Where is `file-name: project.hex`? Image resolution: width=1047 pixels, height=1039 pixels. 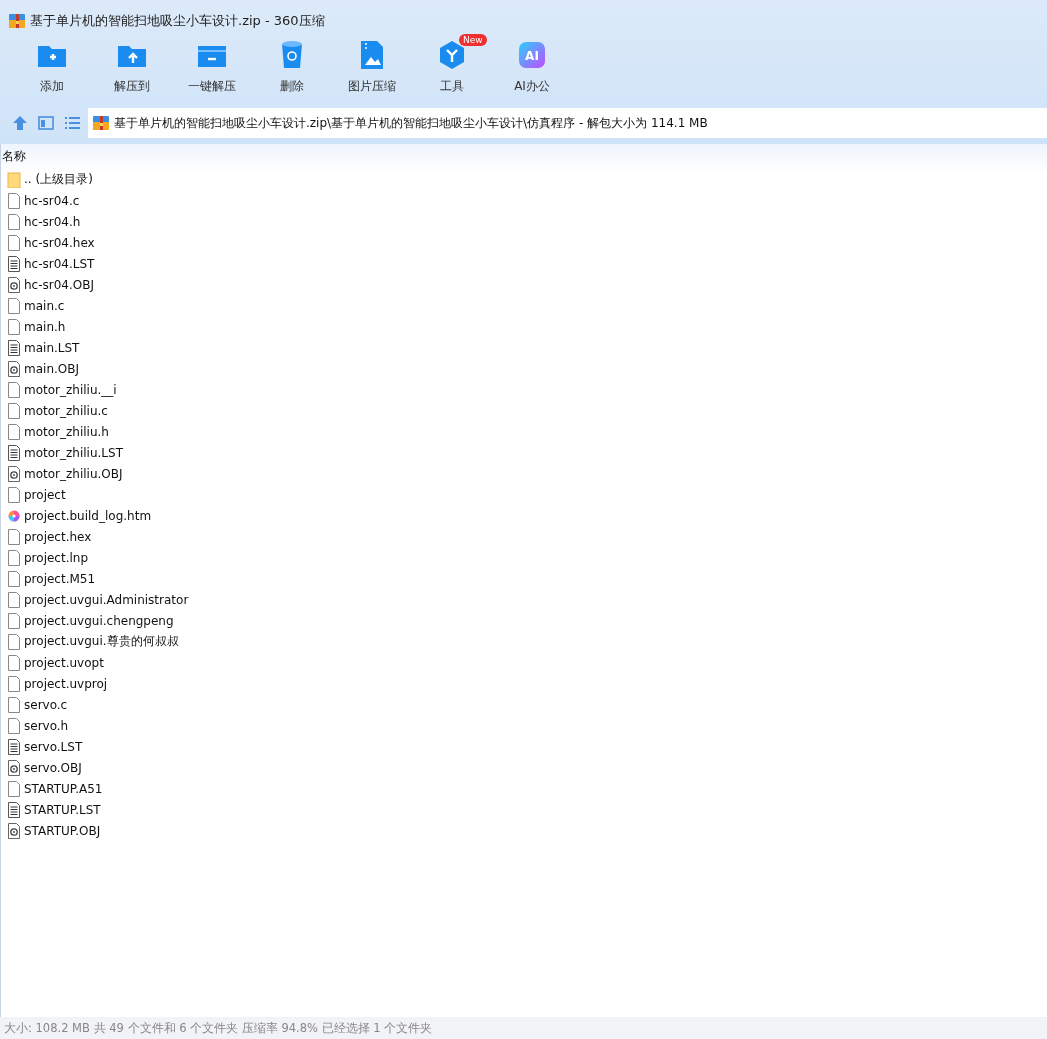
file-name: project.hex is located at coordinates (58, 536).